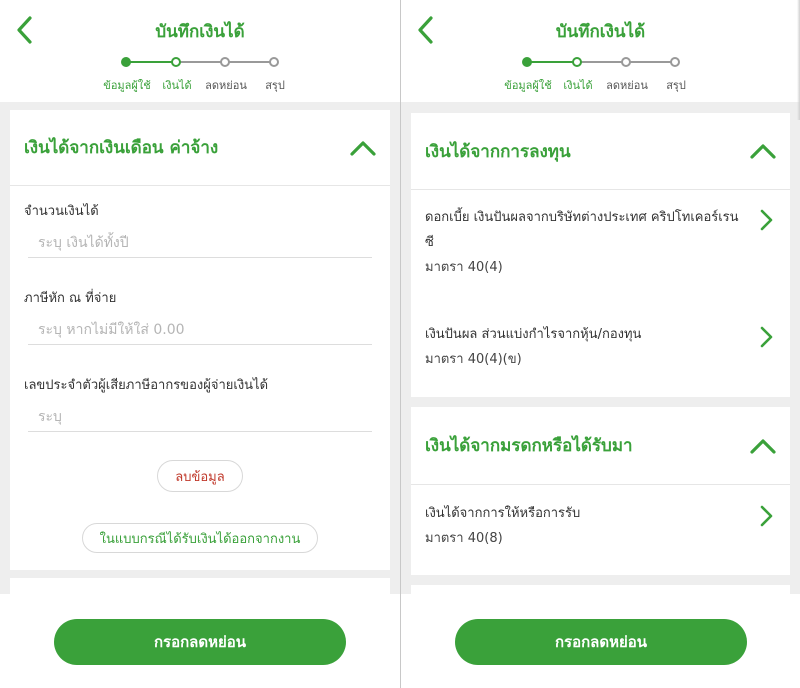 The height and width of the screenshot is (688, 800). I want to click on section-header: เงินได้จากมรดกหรือได้รับมา, so click(600, 446).